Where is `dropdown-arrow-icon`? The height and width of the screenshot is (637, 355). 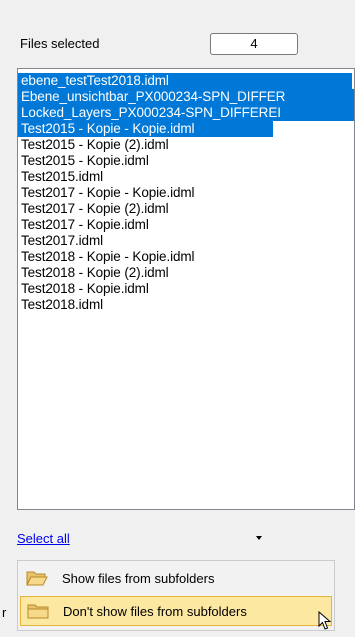
dropdown-arrow-icon is located at coordinates (259, 538).